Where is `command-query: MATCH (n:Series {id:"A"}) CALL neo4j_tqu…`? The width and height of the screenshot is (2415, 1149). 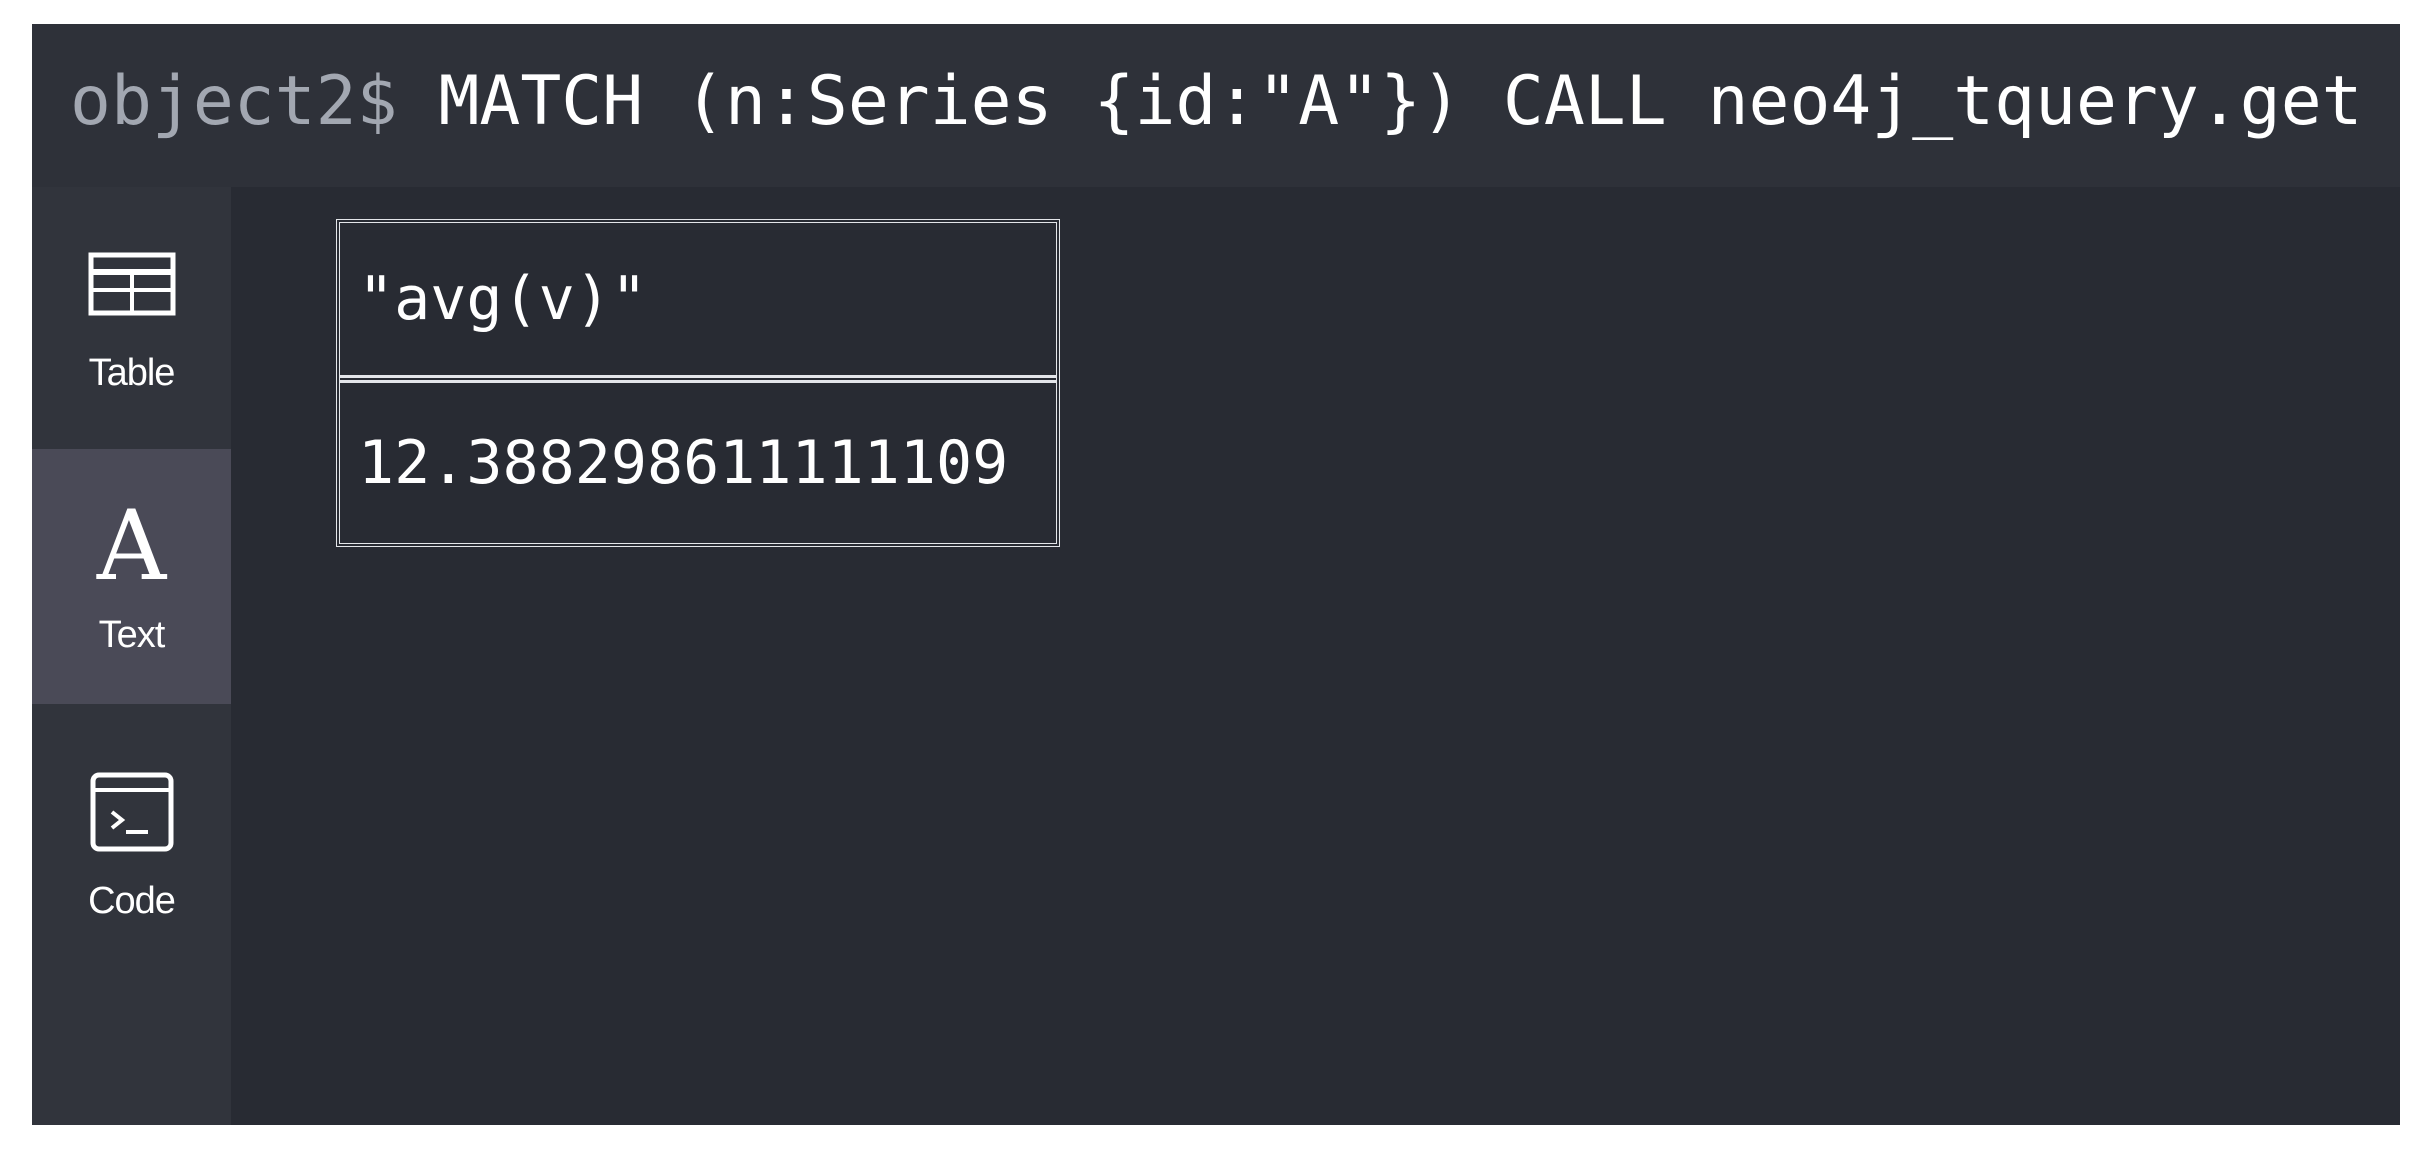 command-query: MATCH (n:Series {id:"A"}) CALL neo4j_tqu… is located at coordinates (1400, 101).